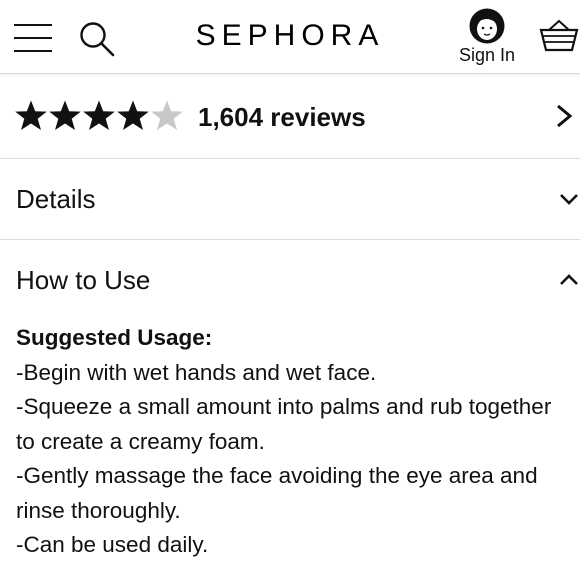  What do you see at coordinates (196, 372) in the screenshot?
I see `usage-line: -Begin with wet hands and wet face.` at bounding box center [196, 372].